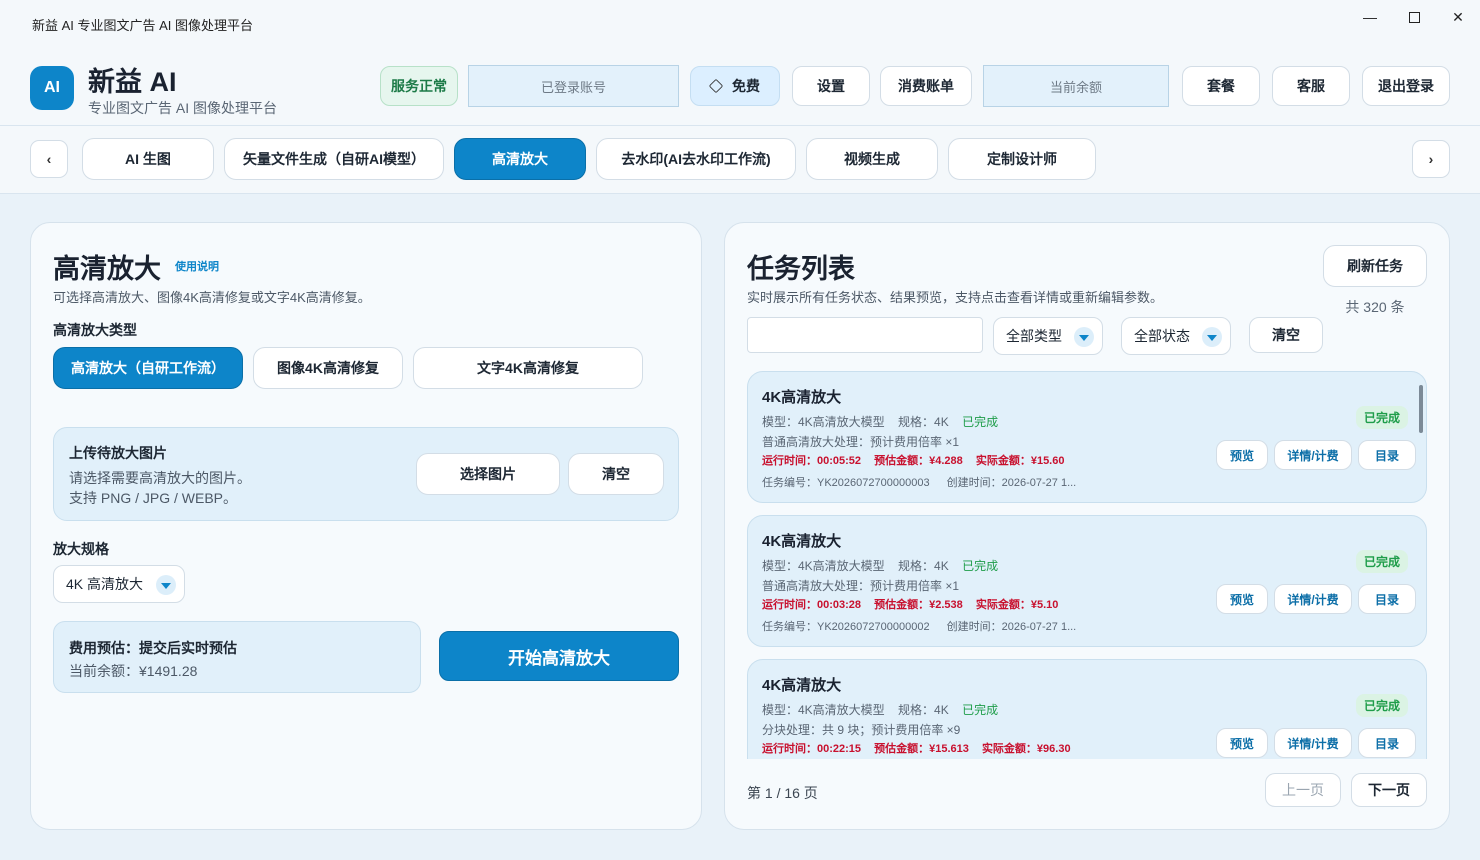  I want to click on upload-title: 上传待放大图片, so click(118, 453).